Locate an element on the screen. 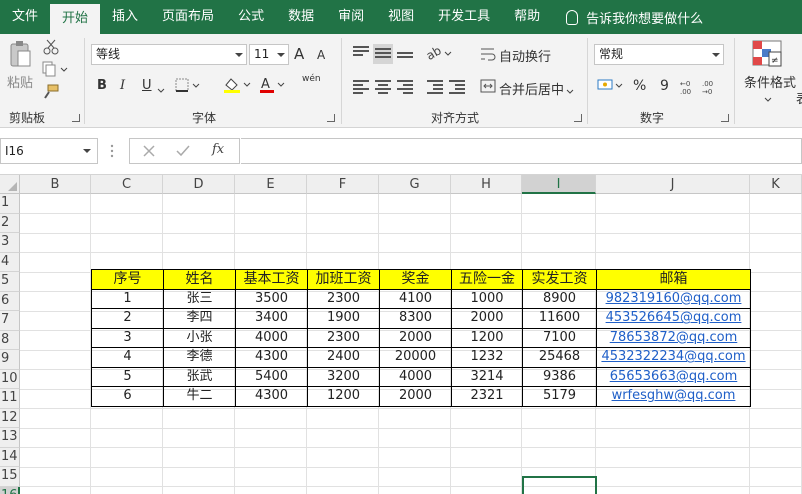 The width and height of the screenshot is (802, 494). table-cell: 8300 is located at coordinates (415, 318).